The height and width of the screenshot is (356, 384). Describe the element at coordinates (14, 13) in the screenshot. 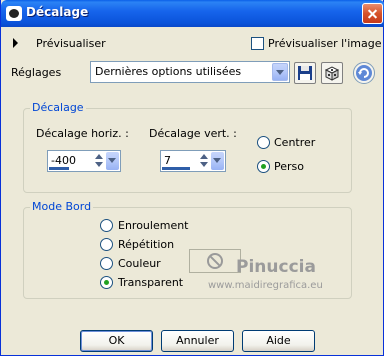

I see `app-icon` at that location.